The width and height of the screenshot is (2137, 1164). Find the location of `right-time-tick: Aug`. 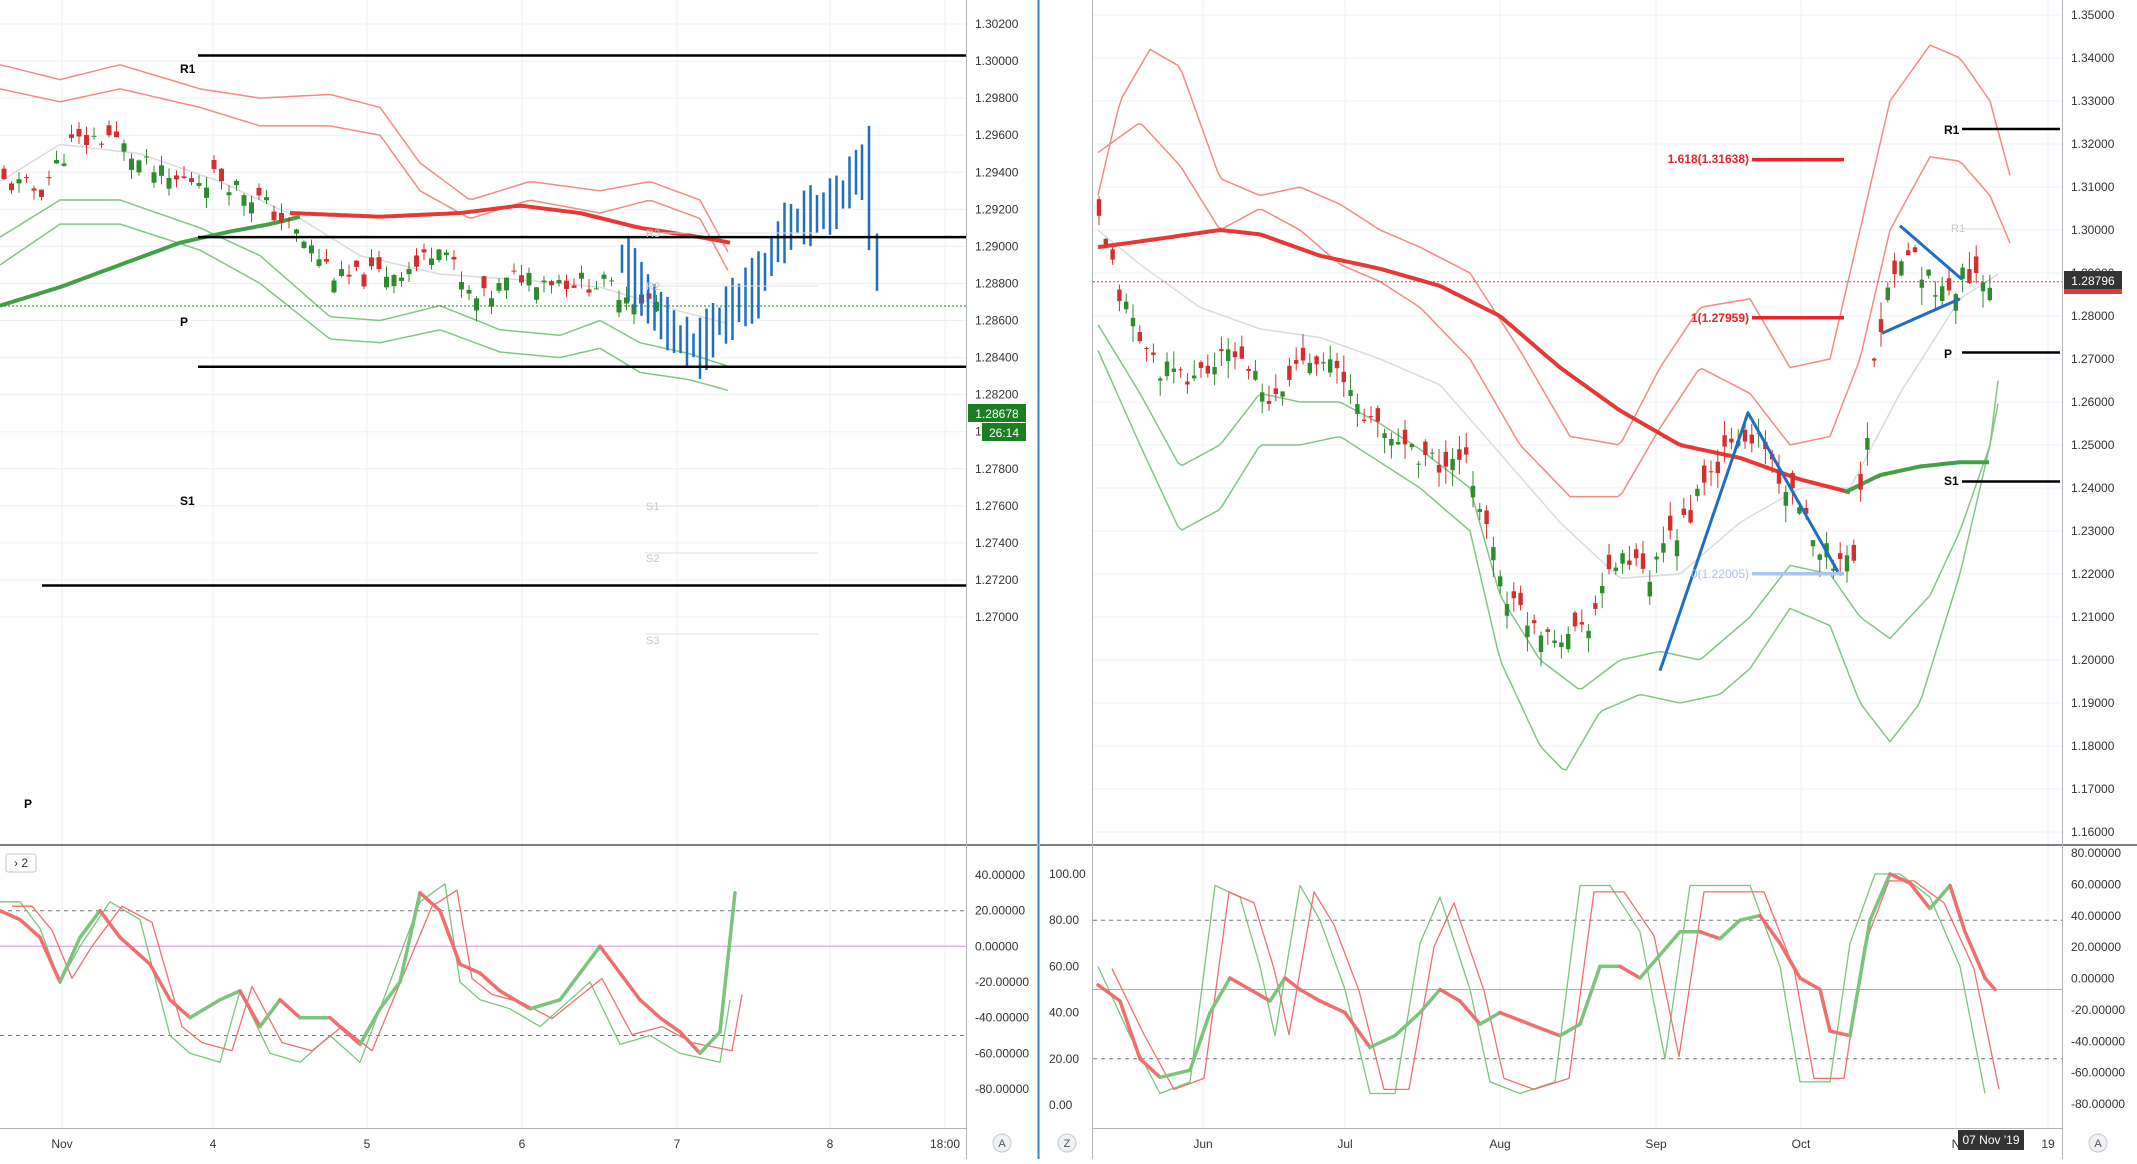

right-time-tick: Aug is located at coordinates (1499, 1144).